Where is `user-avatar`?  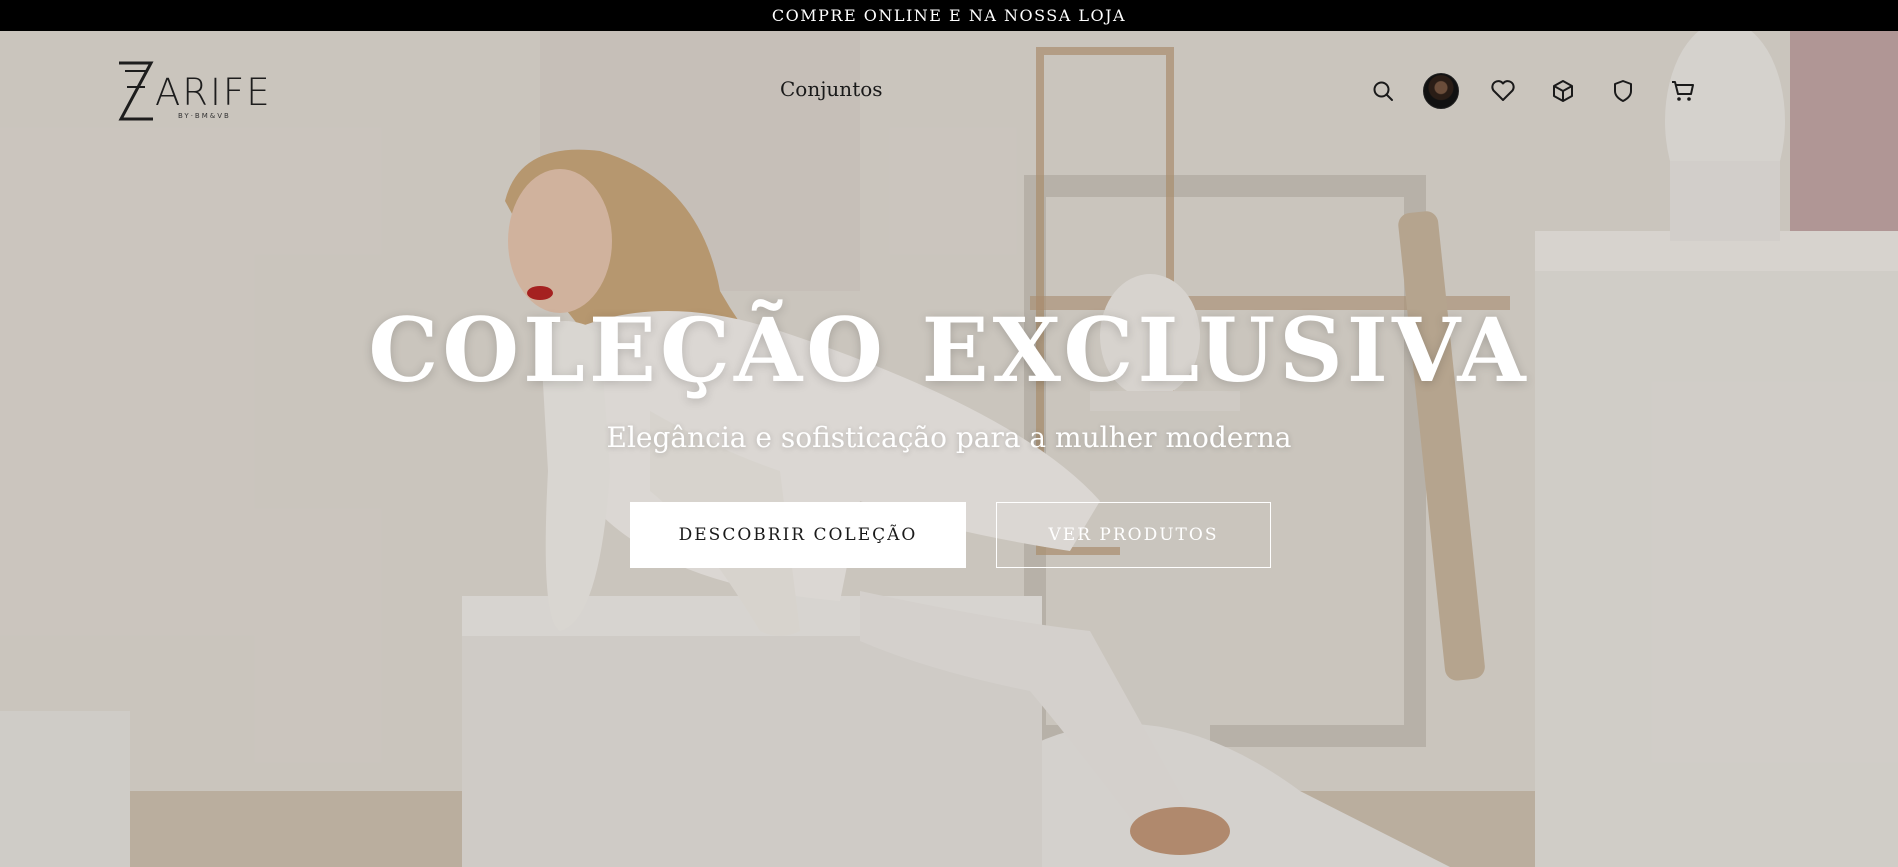 user-avatar is located at coordinates (1441, 91).